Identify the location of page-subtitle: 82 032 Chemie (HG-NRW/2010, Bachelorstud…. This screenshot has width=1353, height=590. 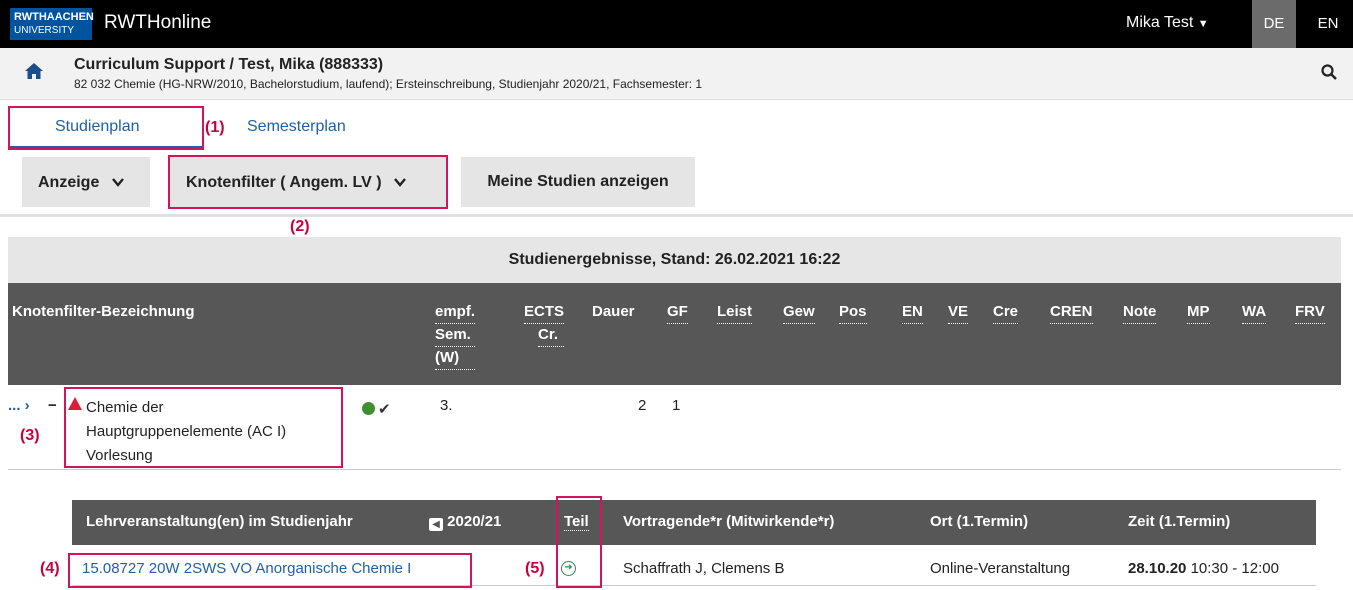
(388, 84).